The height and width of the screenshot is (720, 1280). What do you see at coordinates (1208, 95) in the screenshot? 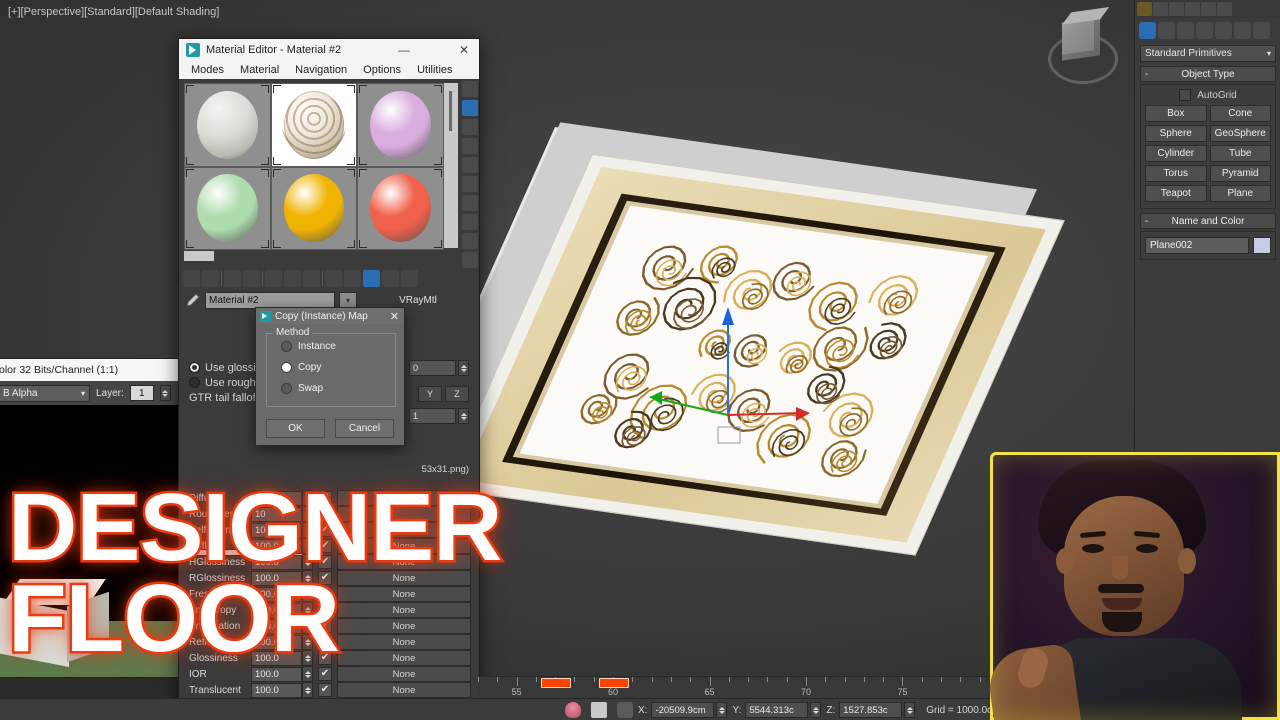
I see `autogrid-row: AutoGrid` at bounding box center [1208, 95].